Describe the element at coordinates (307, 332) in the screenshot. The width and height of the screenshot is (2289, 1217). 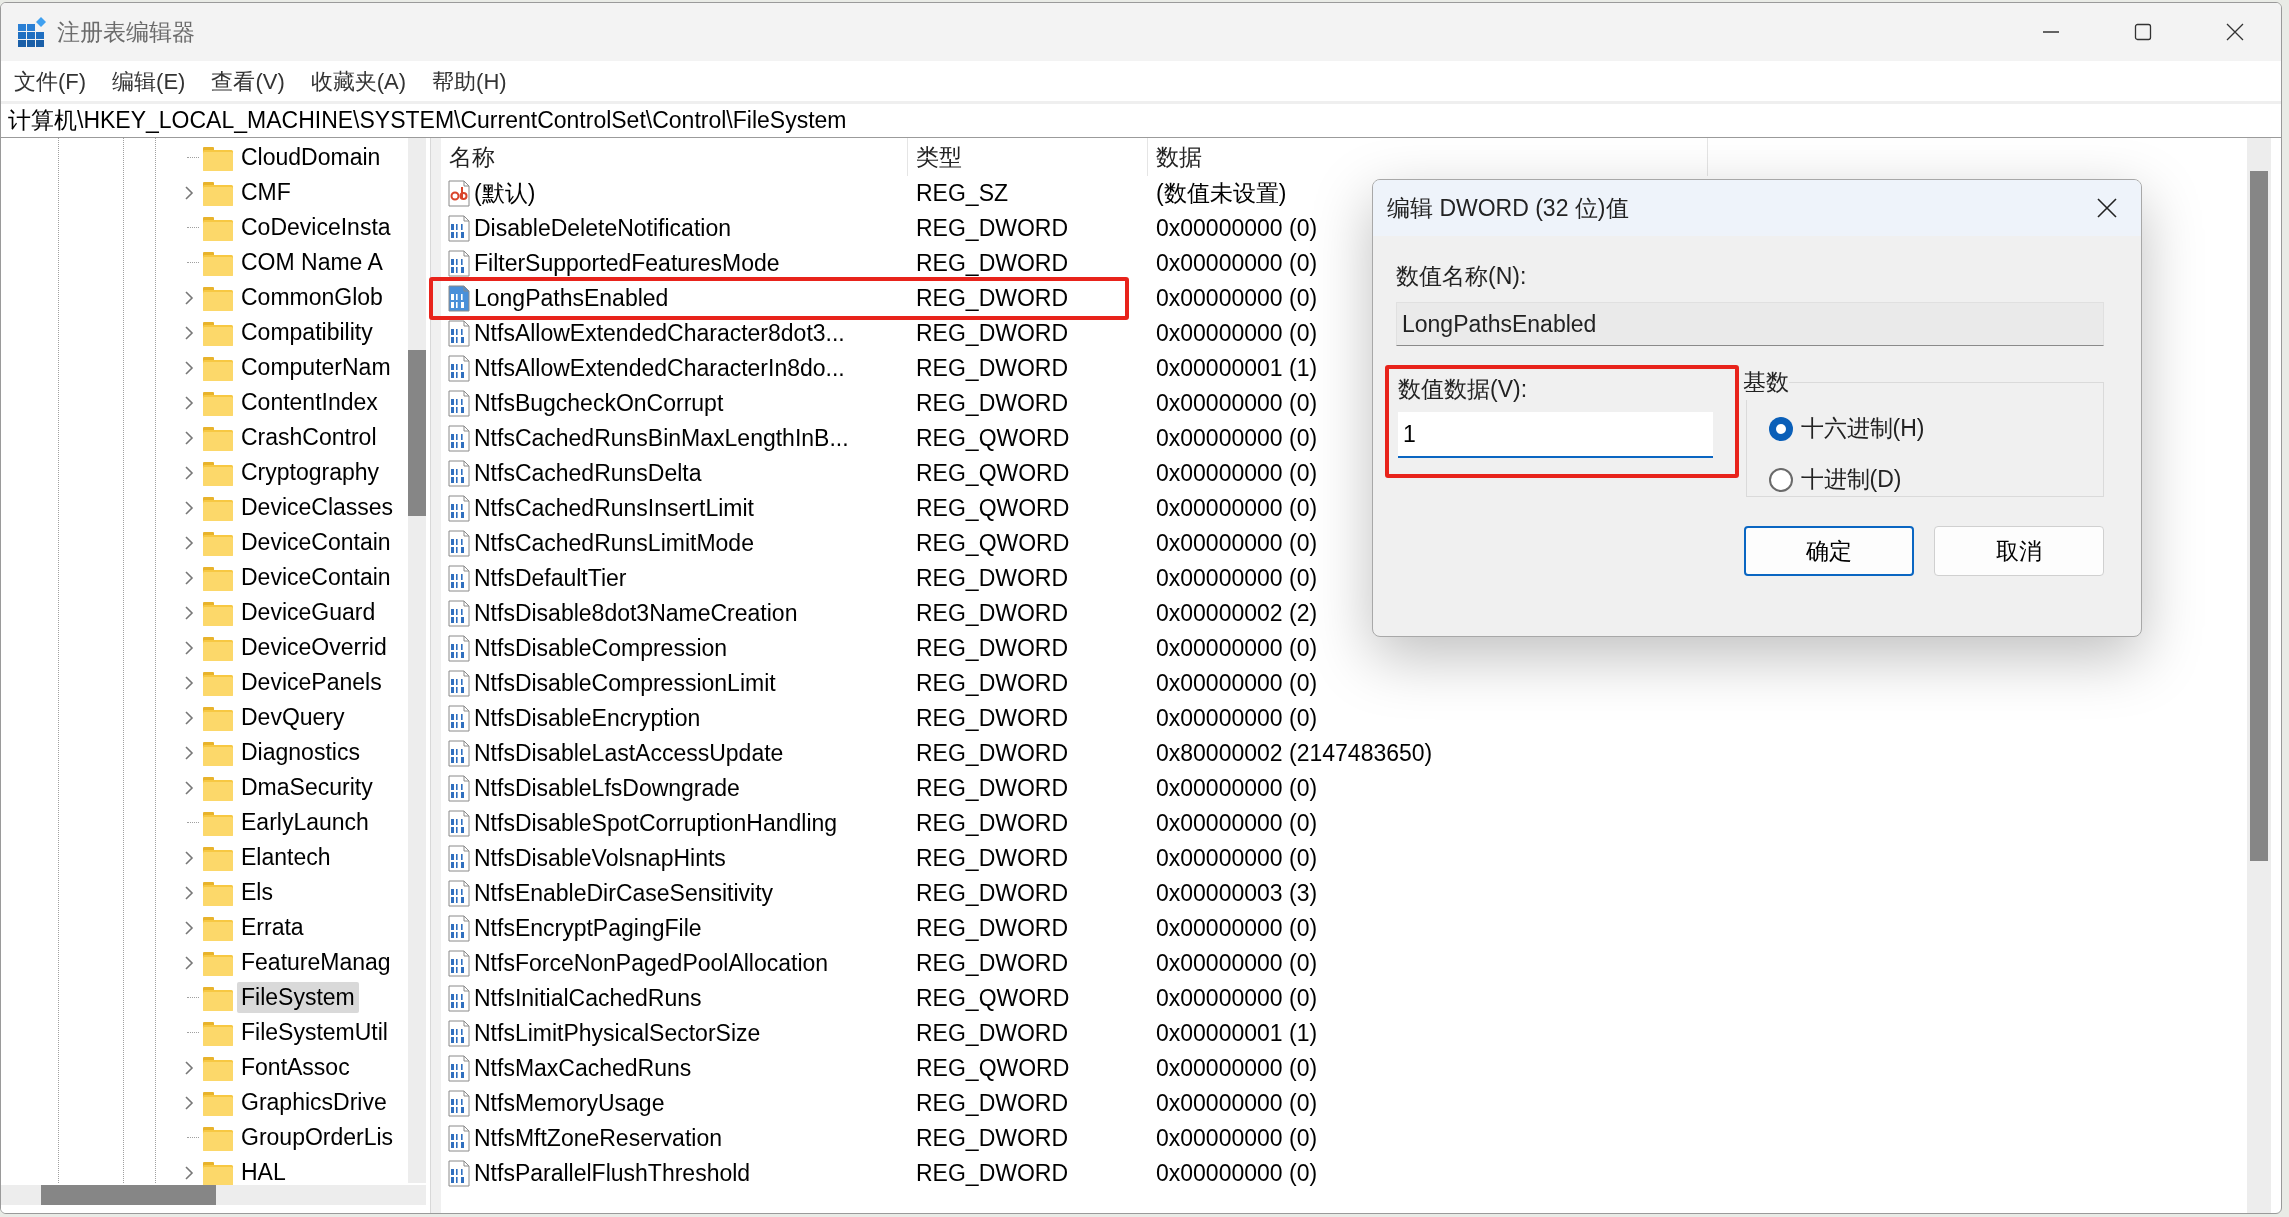
I see `tree-item: Compatibility` at that location.